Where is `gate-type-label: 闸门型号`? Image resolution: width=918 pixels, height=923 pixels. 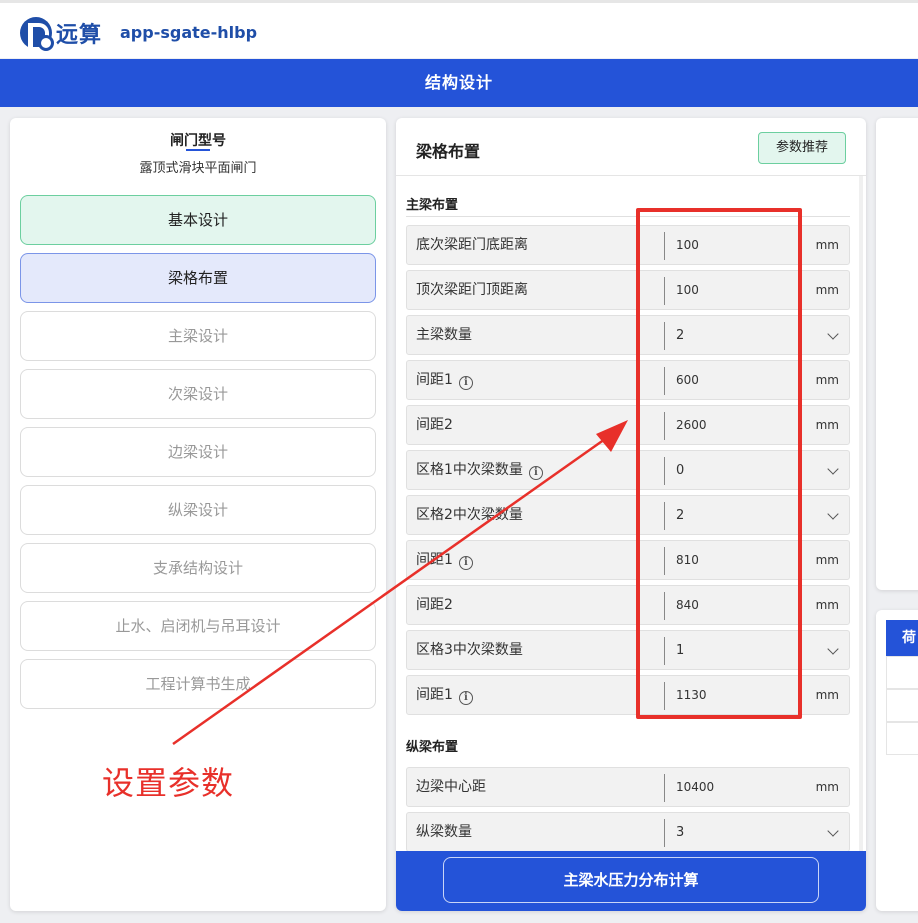
gate-type-label: 闸门型号 is located at coordinates (198, 141).